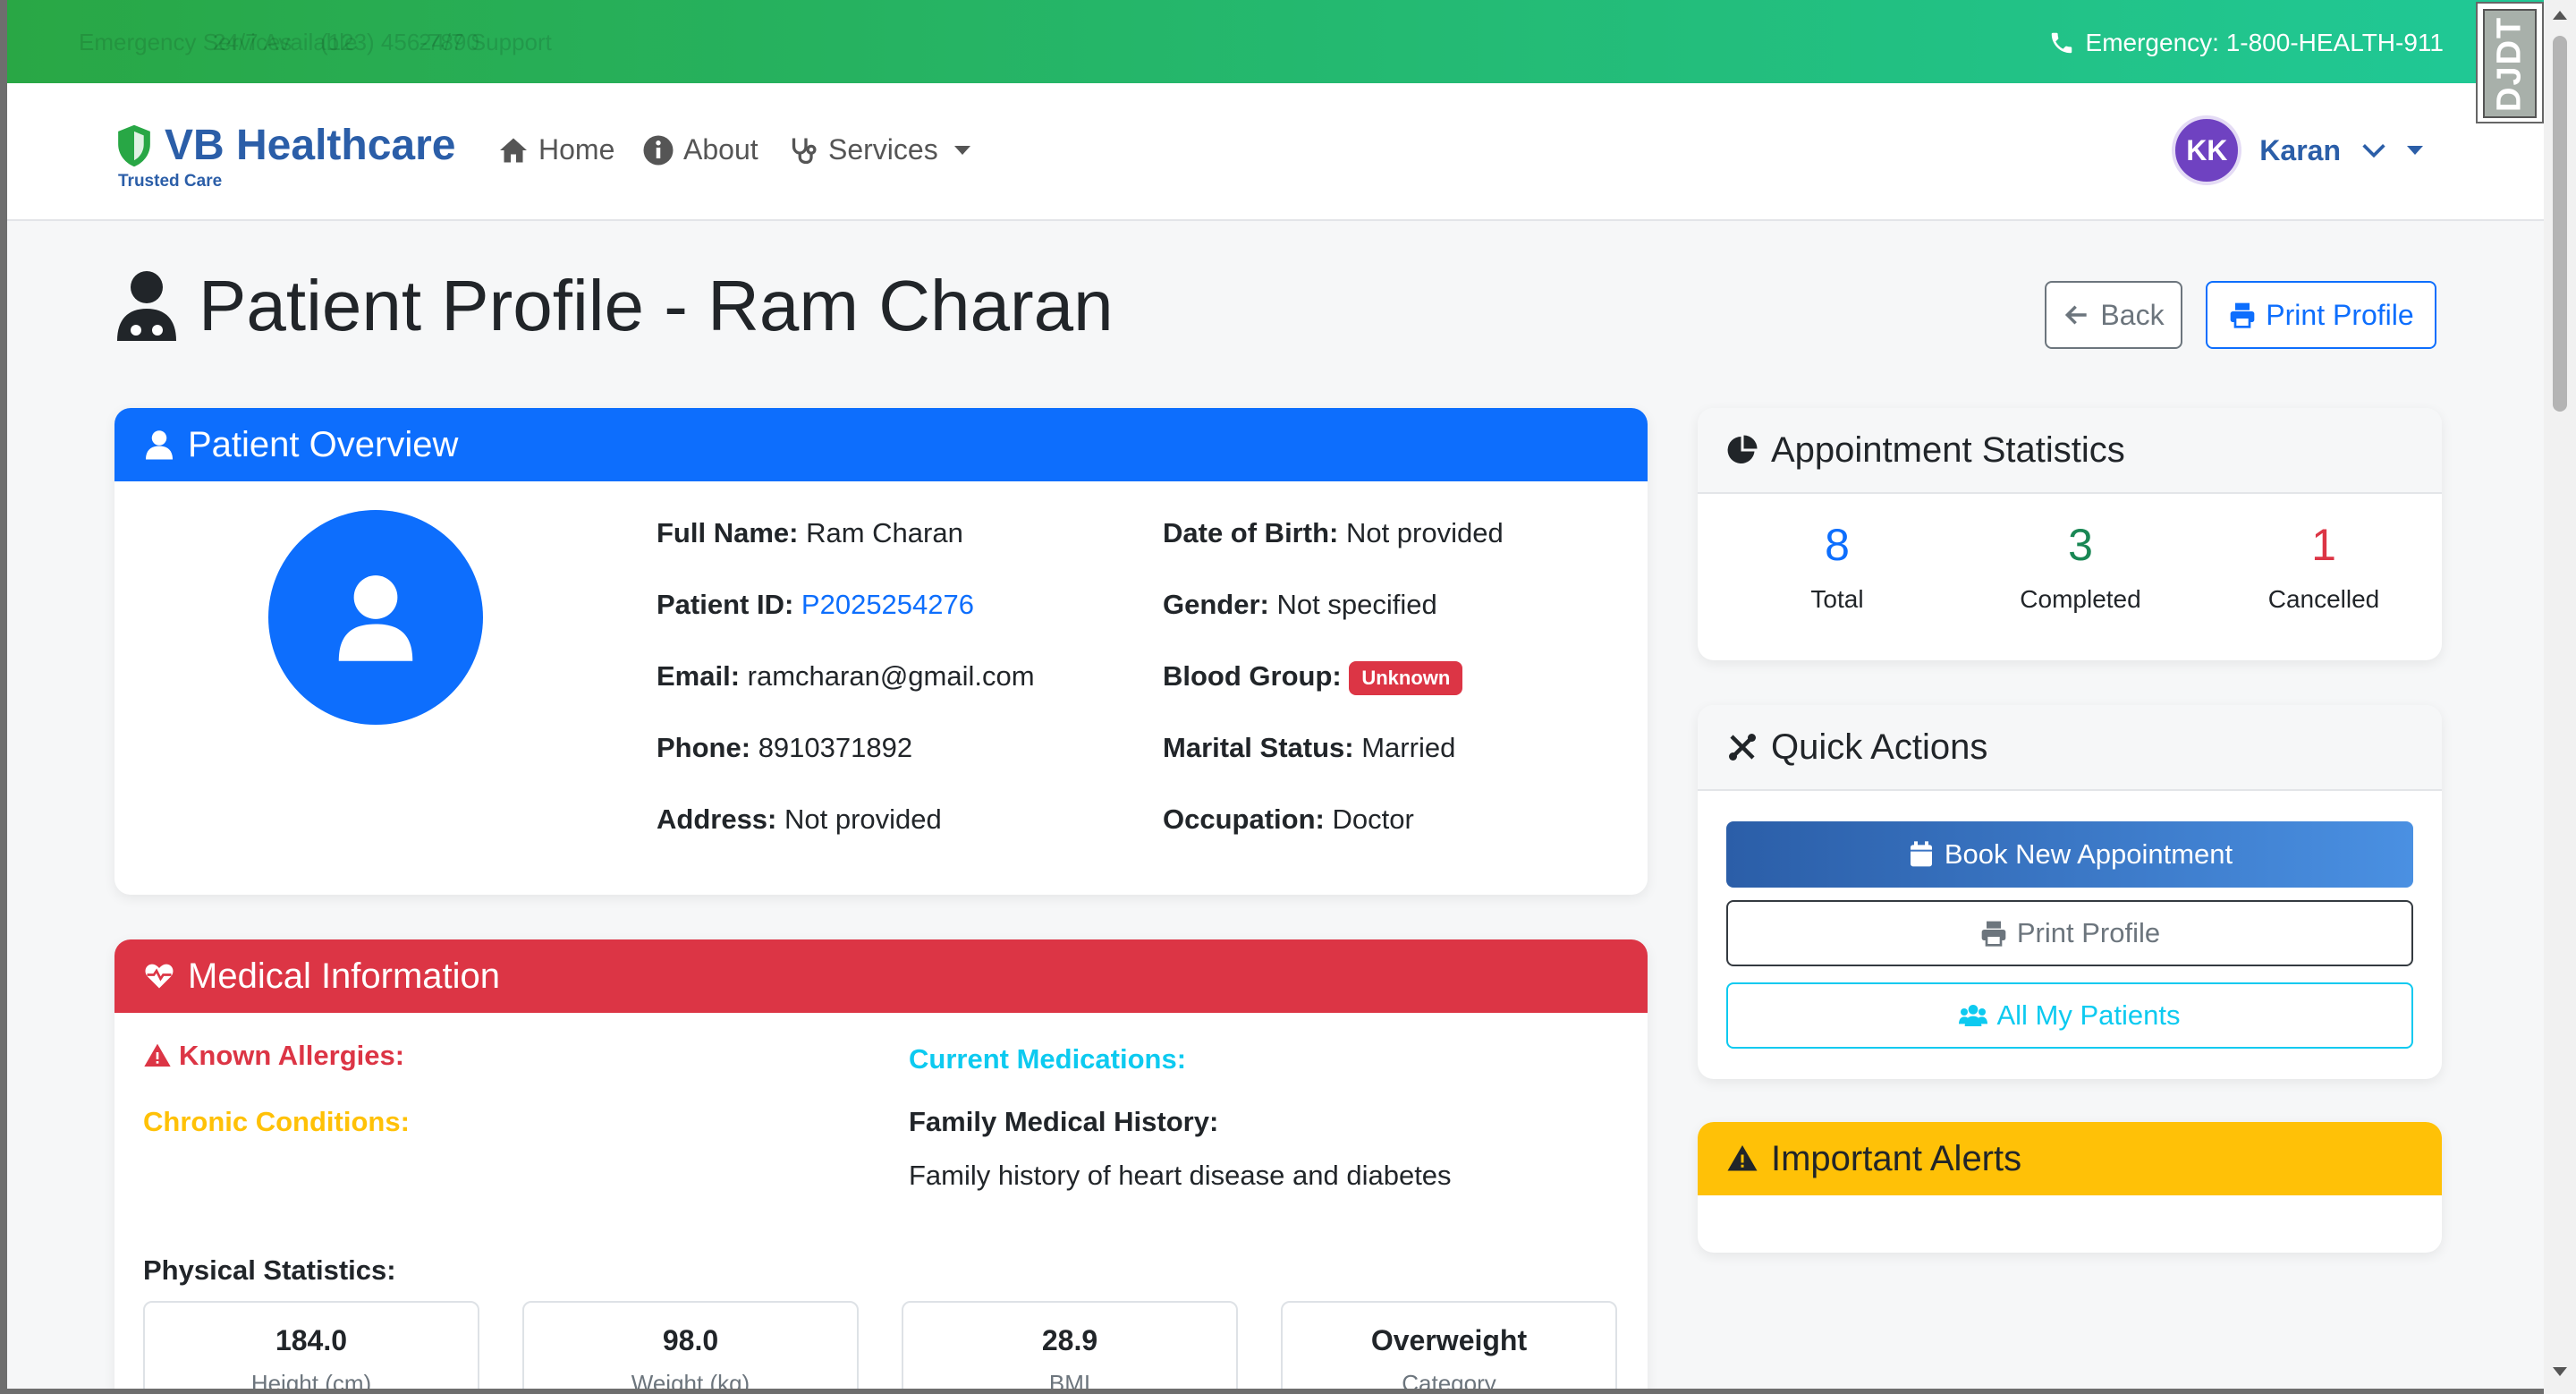 The image size is (2576, 1394). What do you see at coordinates (2088, 1015) in the screenshot?
I see `all-my-patients-label: All My Patients` at bounding box center [2088, 1015].